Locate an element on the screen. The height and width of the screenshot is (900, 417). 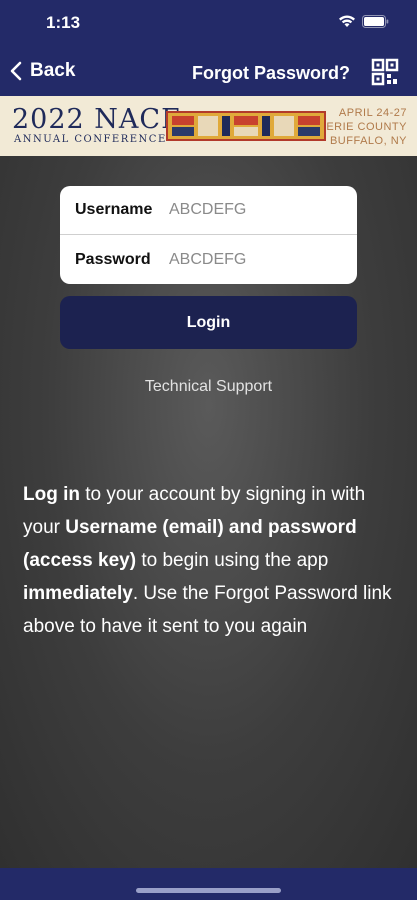
info-bold-immediately: immediately is located at coordinates (78, 593).